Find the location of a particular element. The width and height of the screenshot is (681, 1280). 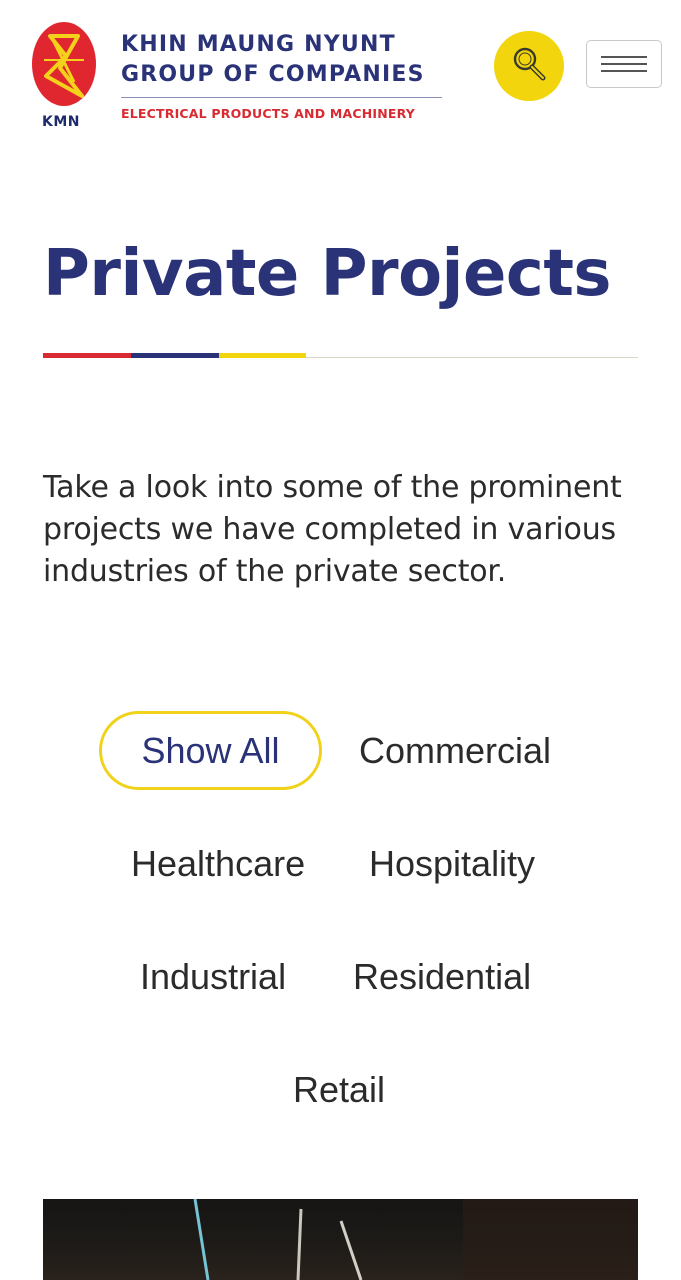

page-title: Private Projects is located at coordinates (327, 274).